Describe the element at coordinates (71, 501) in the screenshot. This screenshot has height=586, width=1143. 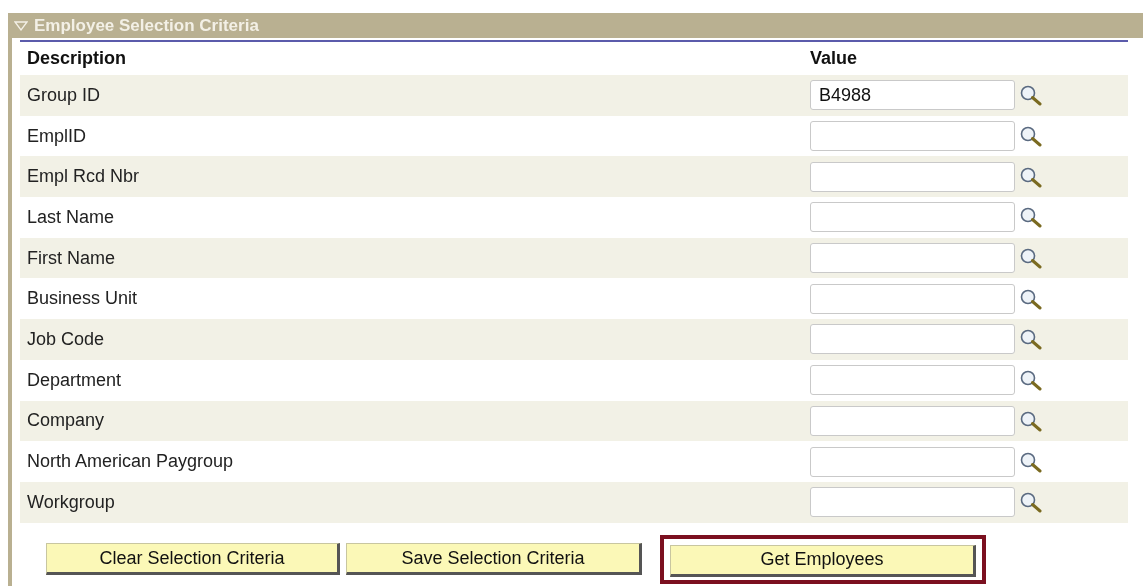
I see `field-label: Workgroup` at that location.